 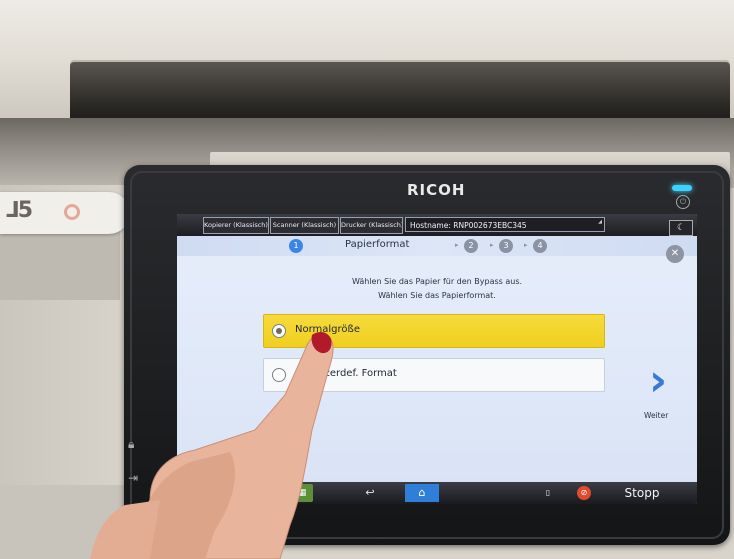 What do you see at coordinates (471, 246) in the screenshot?
I see `step-indicator: 2` at bounding box center [471, 246].